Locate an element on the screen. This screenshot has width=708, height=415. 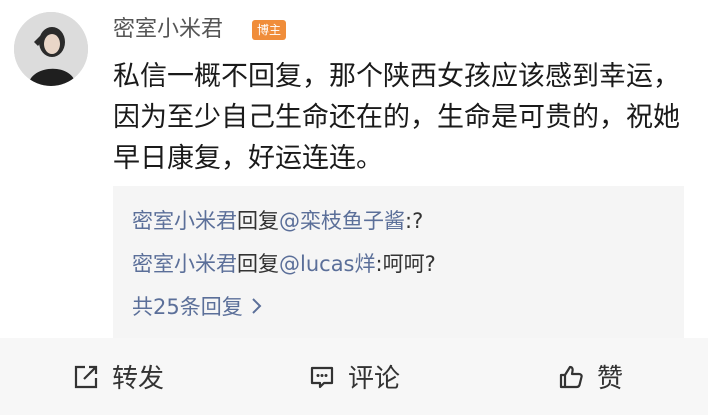
comment-button: 评论 is located at coordinates (354, 376).